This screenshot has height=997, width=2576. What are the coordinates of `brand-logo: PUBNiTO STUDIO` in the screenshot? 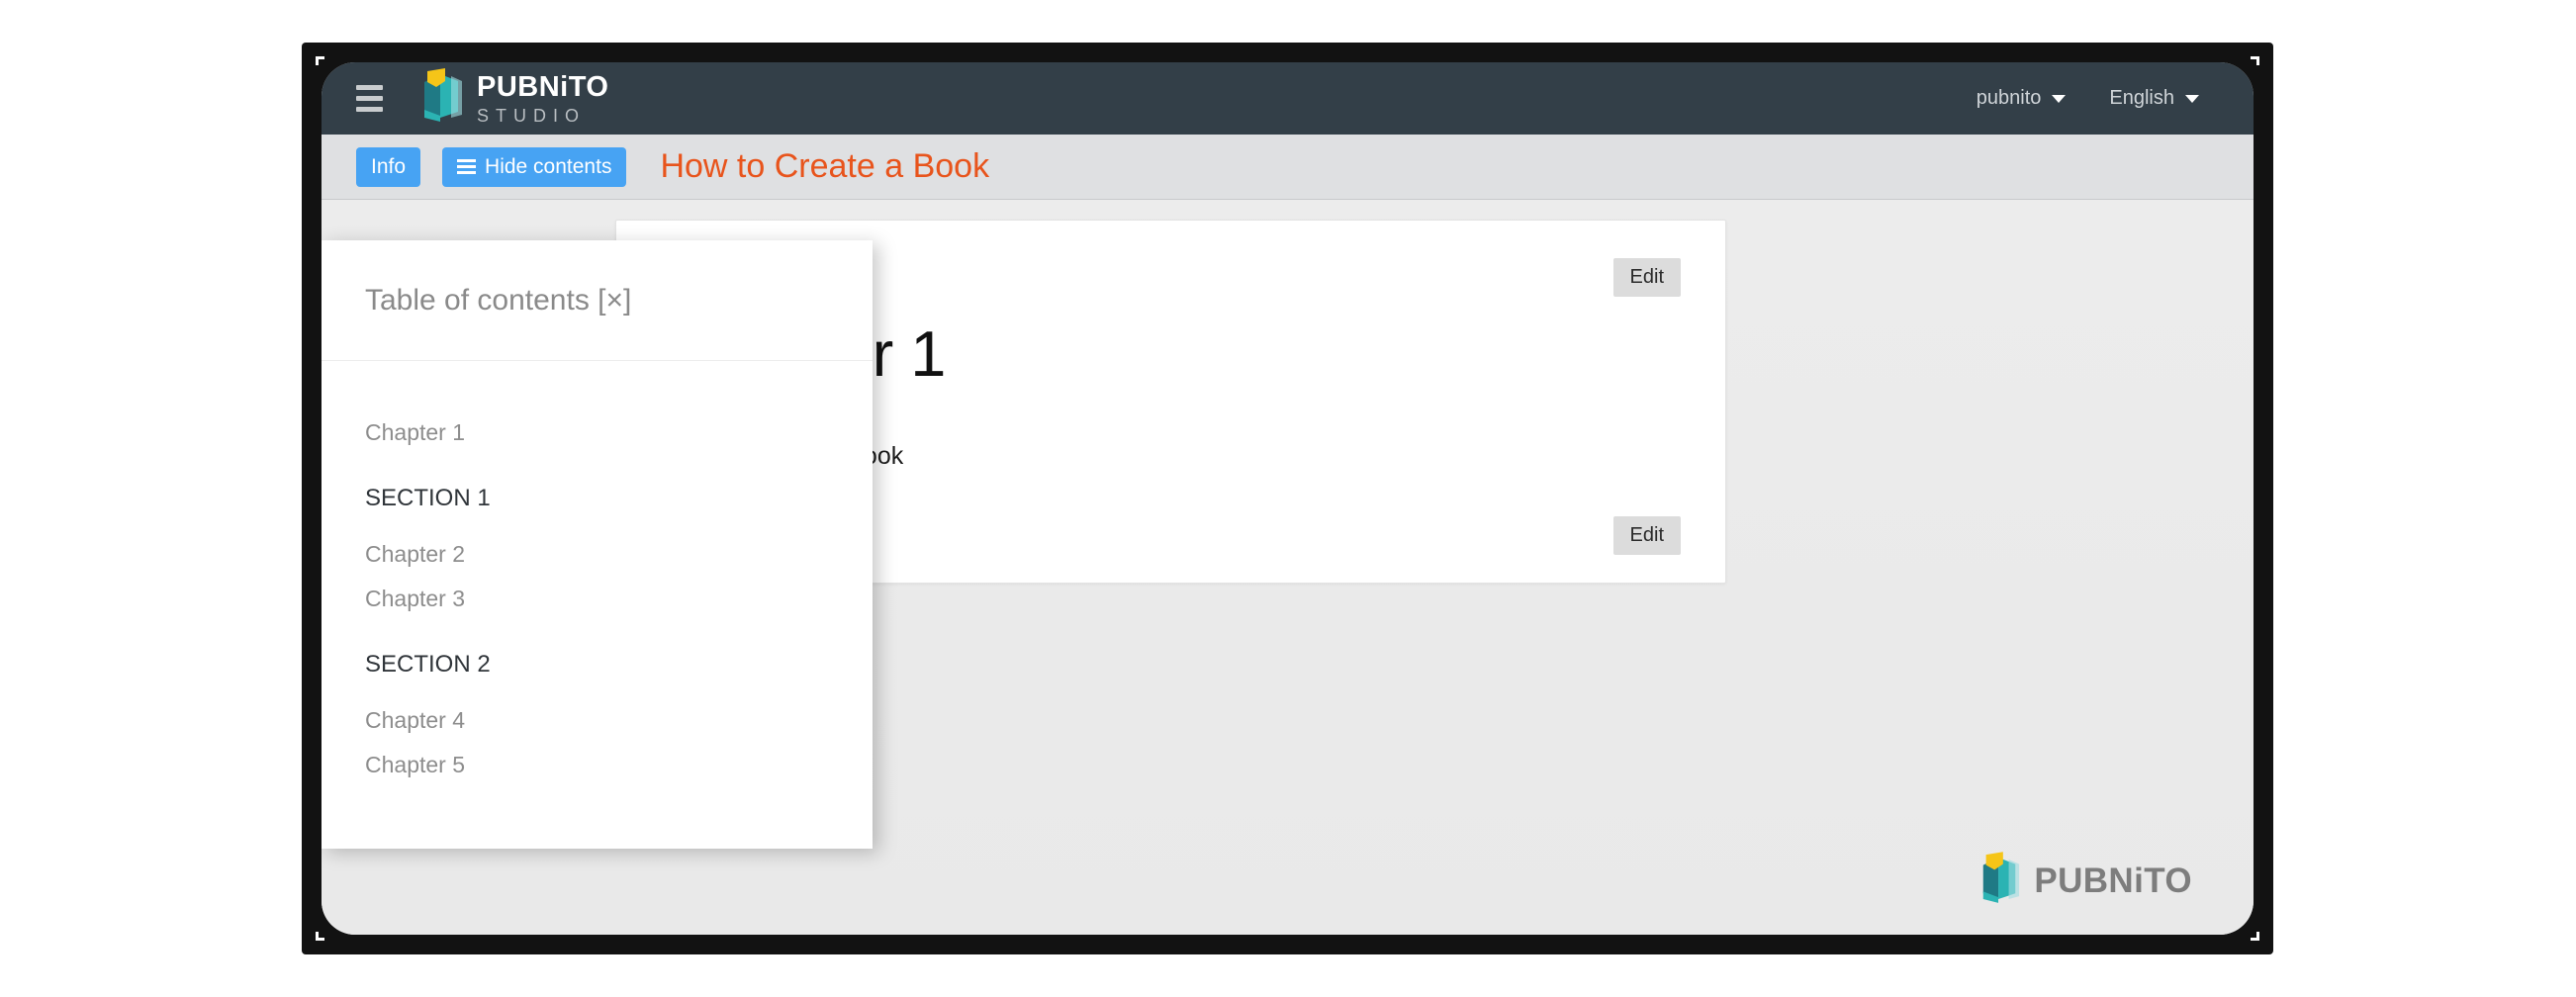 It's located at (513, 99).